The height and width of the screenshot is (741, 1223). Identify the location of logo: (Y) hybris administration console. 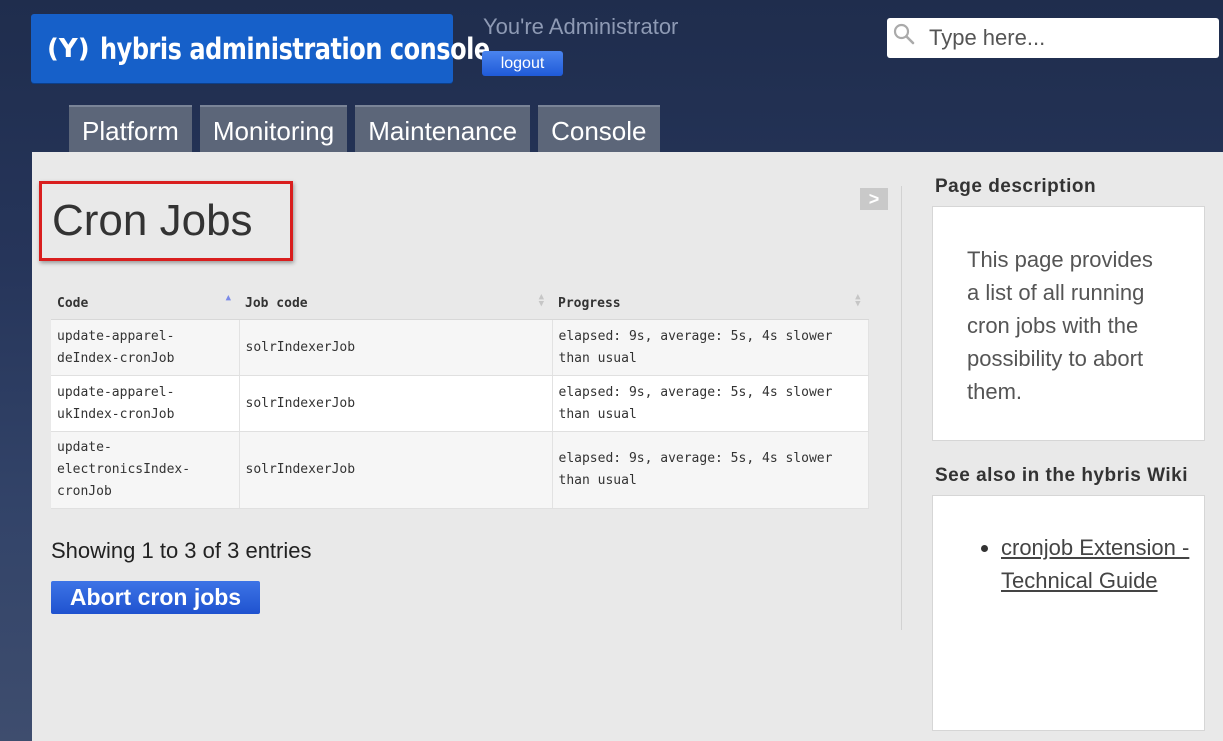
(260, 48).